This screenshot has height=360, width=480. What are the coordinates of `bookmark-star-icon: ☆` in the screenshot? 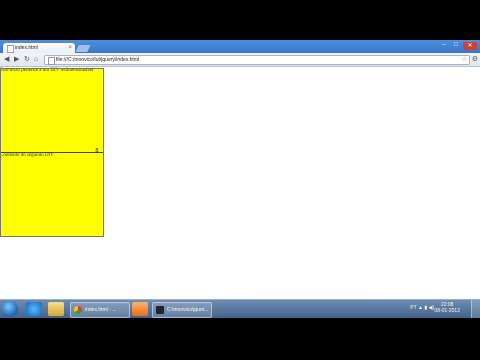 It's located at (464, 60).